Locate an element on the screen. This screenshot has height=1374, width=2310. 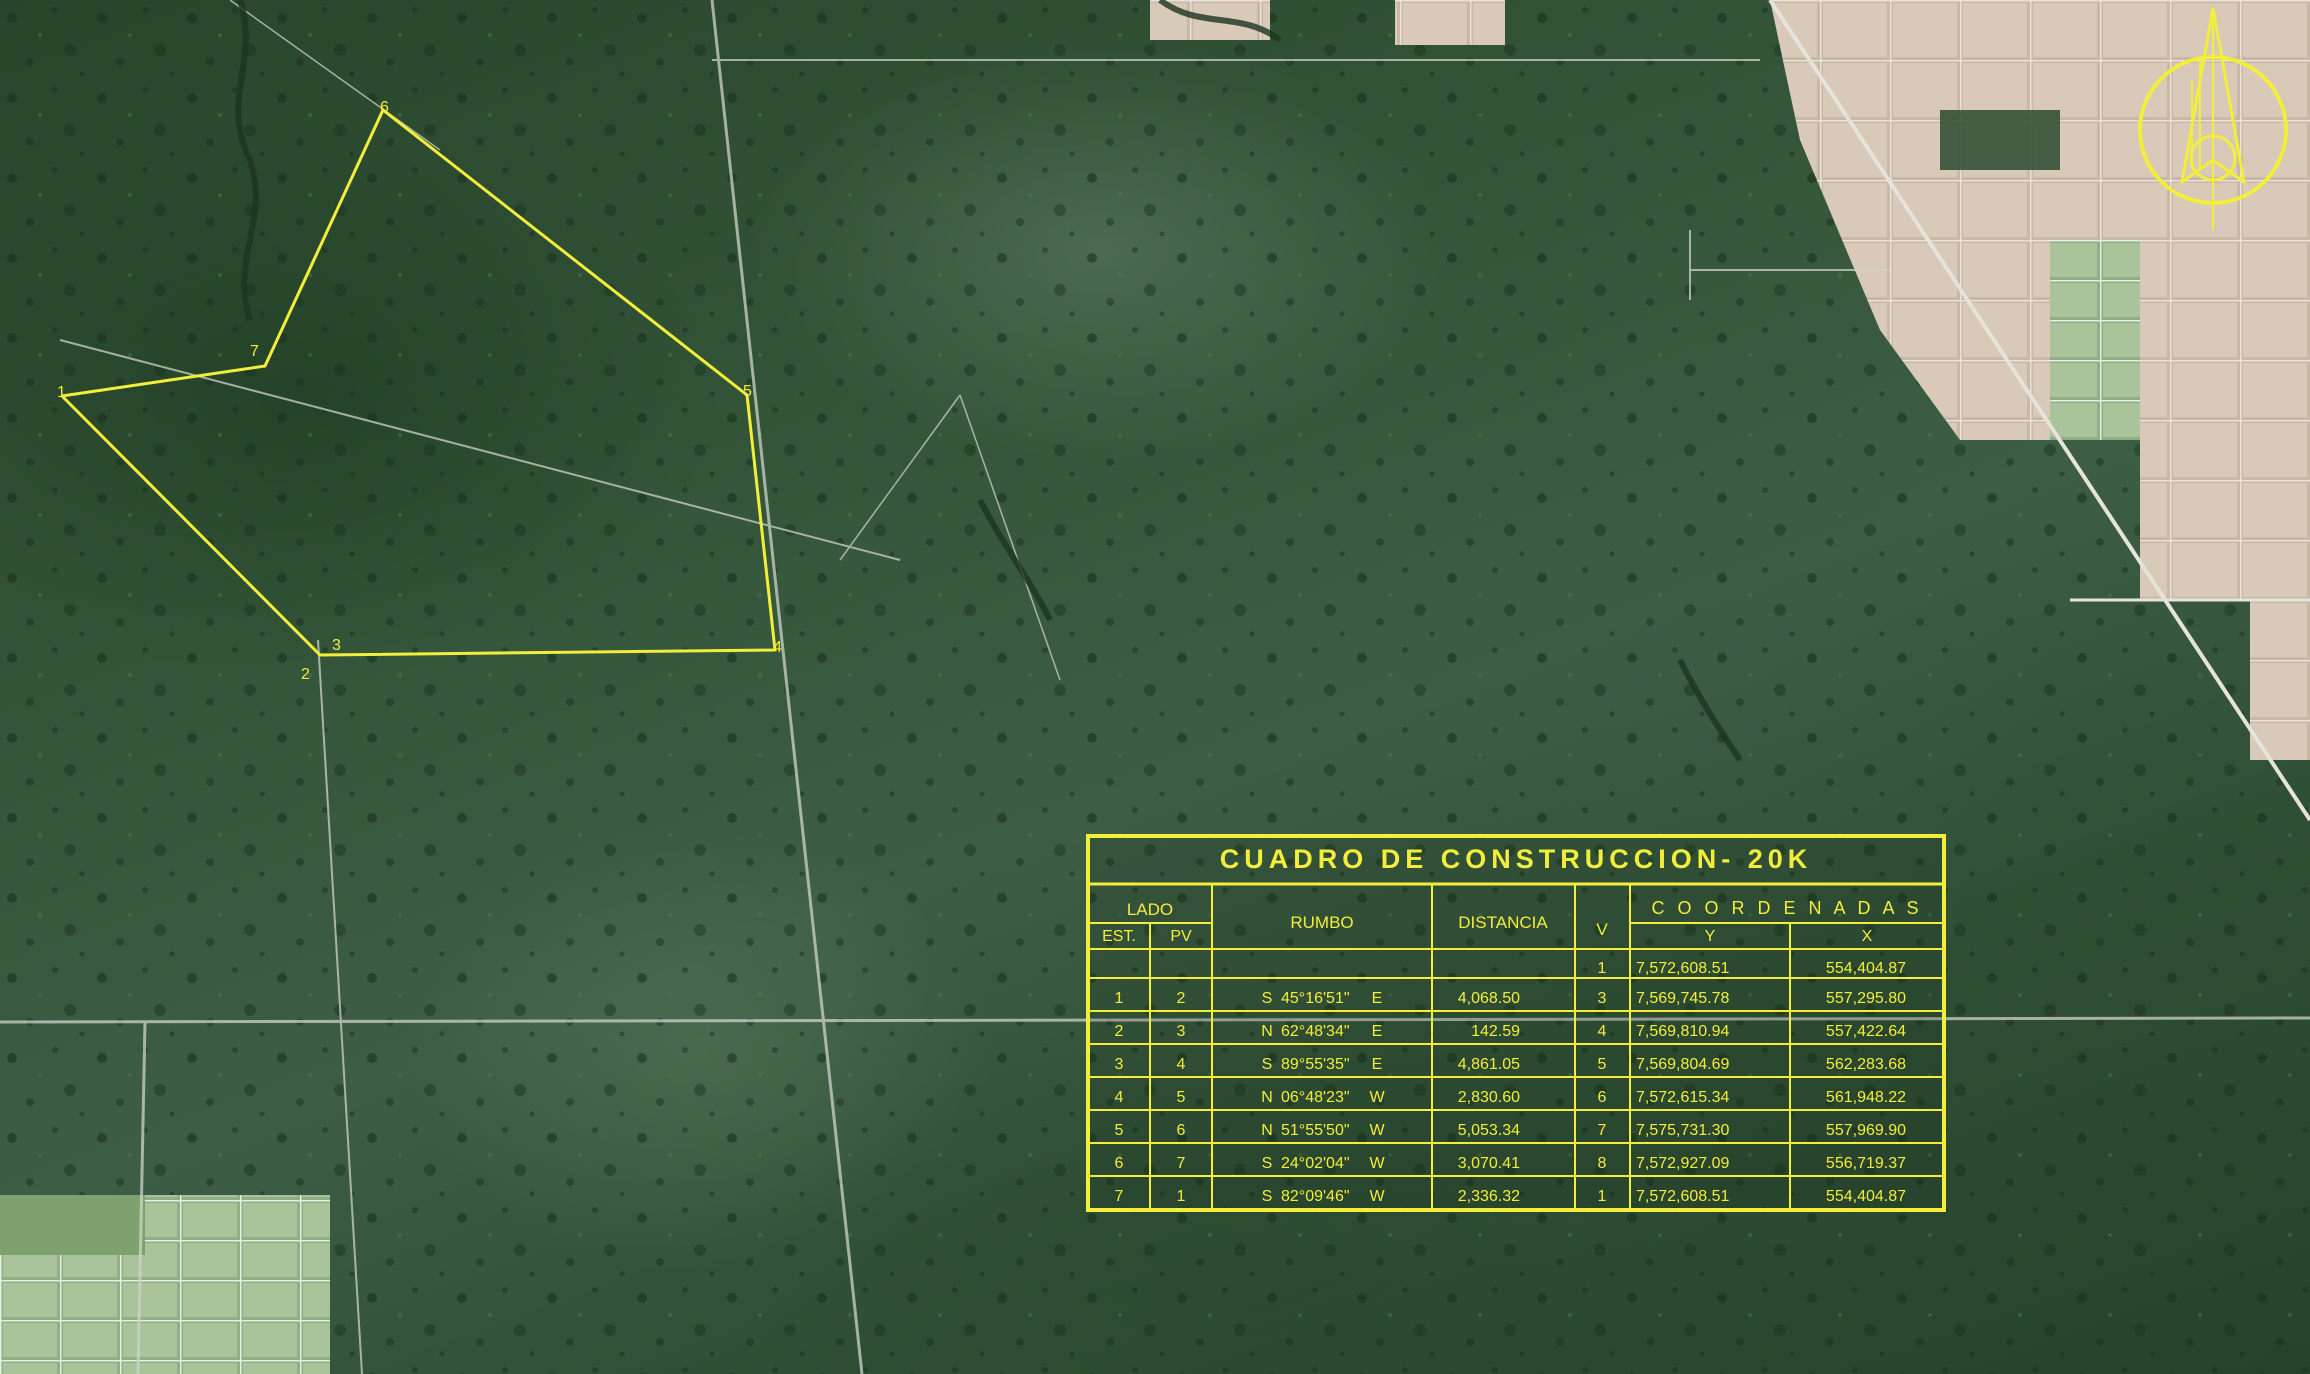
cell-y: 7,575,731.30 is located at coordinates (1683, 1130).